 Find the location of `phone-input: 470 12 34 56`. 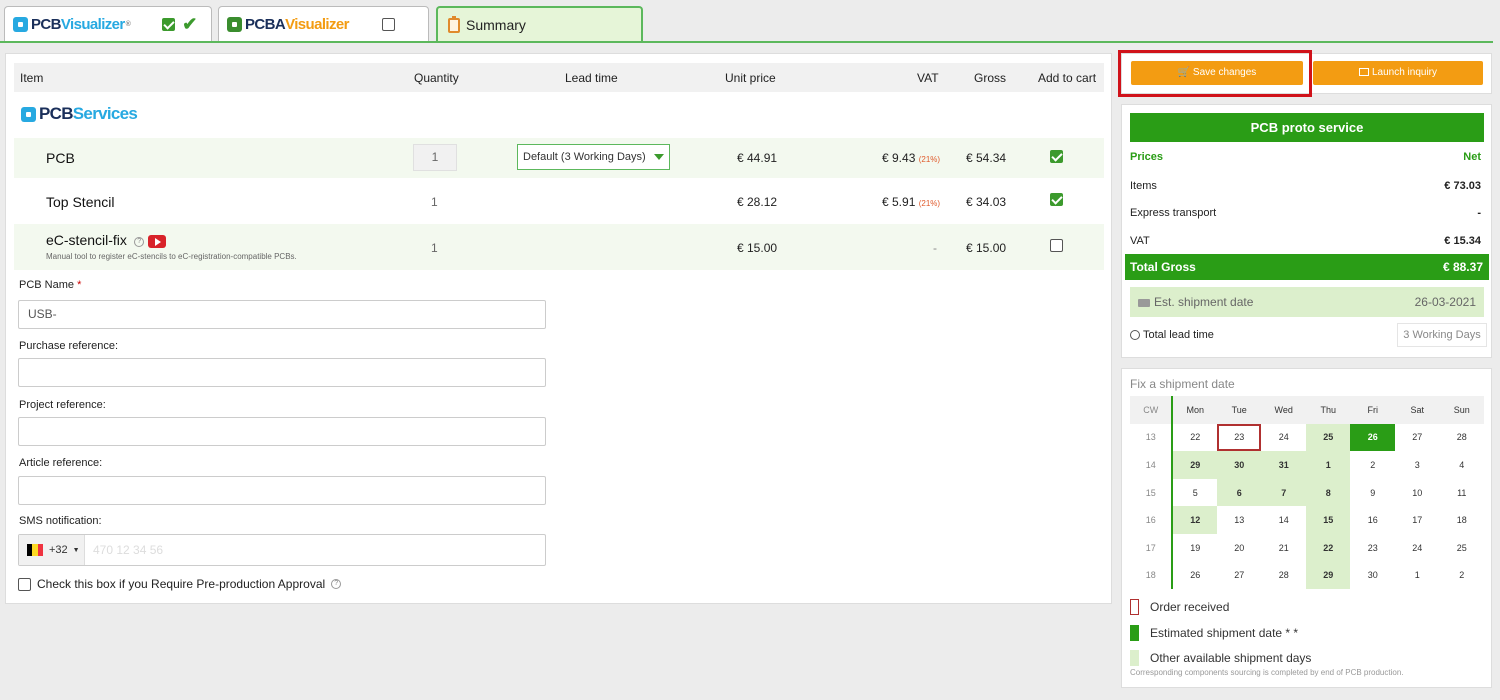

phone-input: 470 12 34 56 is located at coordinates (128, 550).